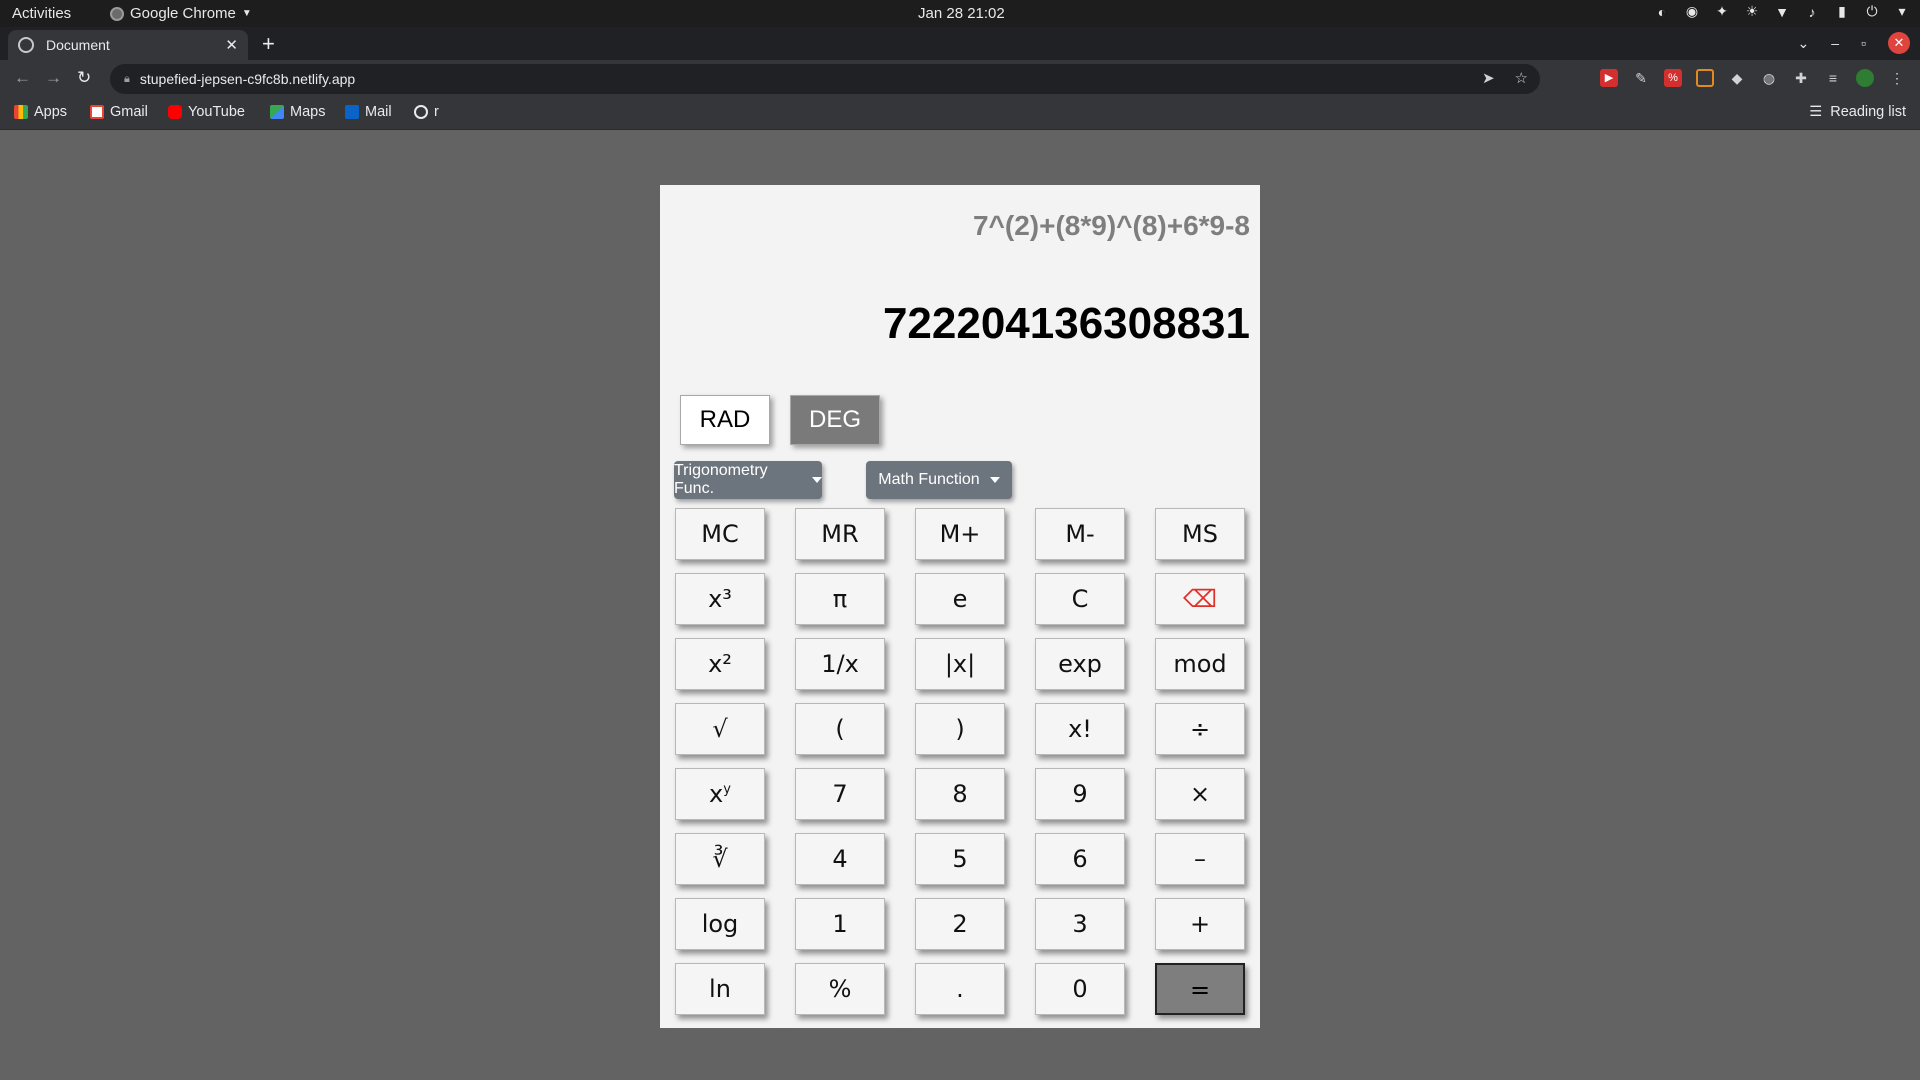  I want to click on reload-icon: ↻, so click(84, 78).